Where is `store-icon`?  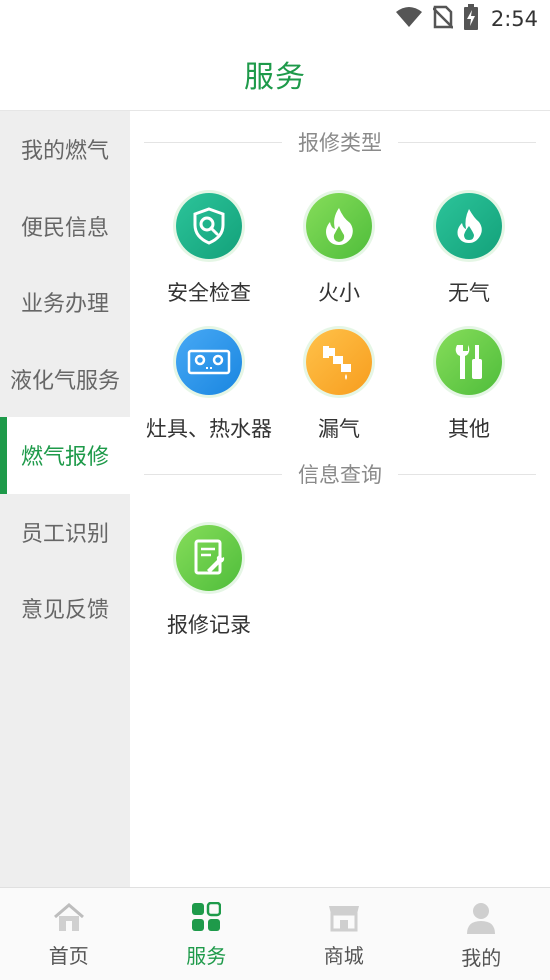 store-icon is located at coordinates (344, 919).